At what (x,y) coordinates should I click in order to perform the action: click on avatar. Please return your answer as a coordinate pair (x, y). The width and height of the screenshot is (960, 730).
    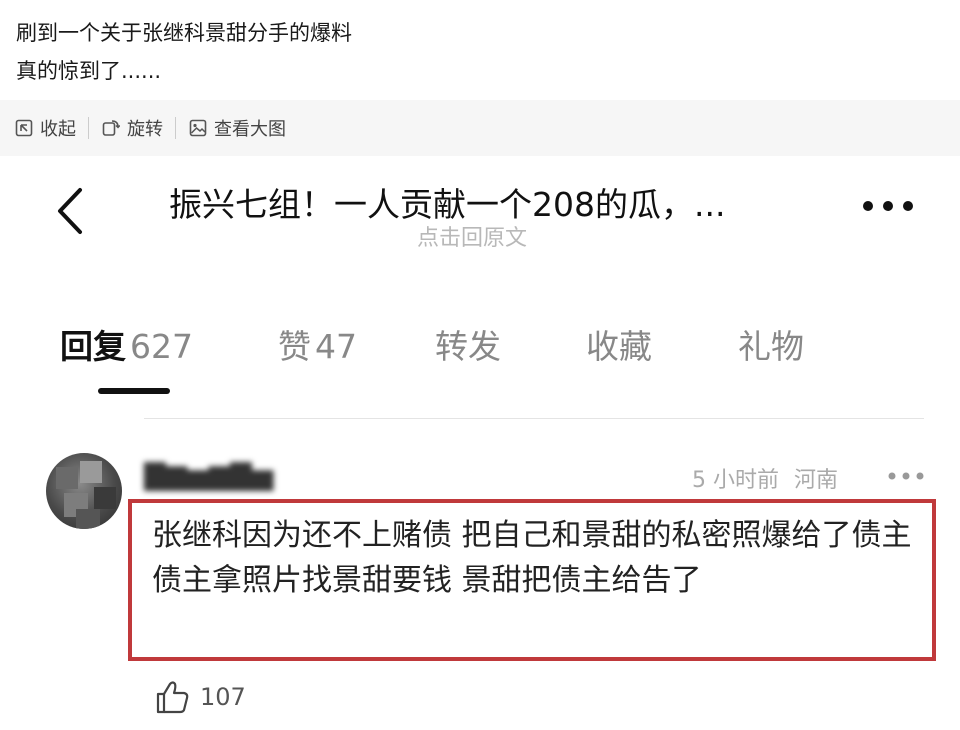
    Looking at the image, I should click on (84, 491).